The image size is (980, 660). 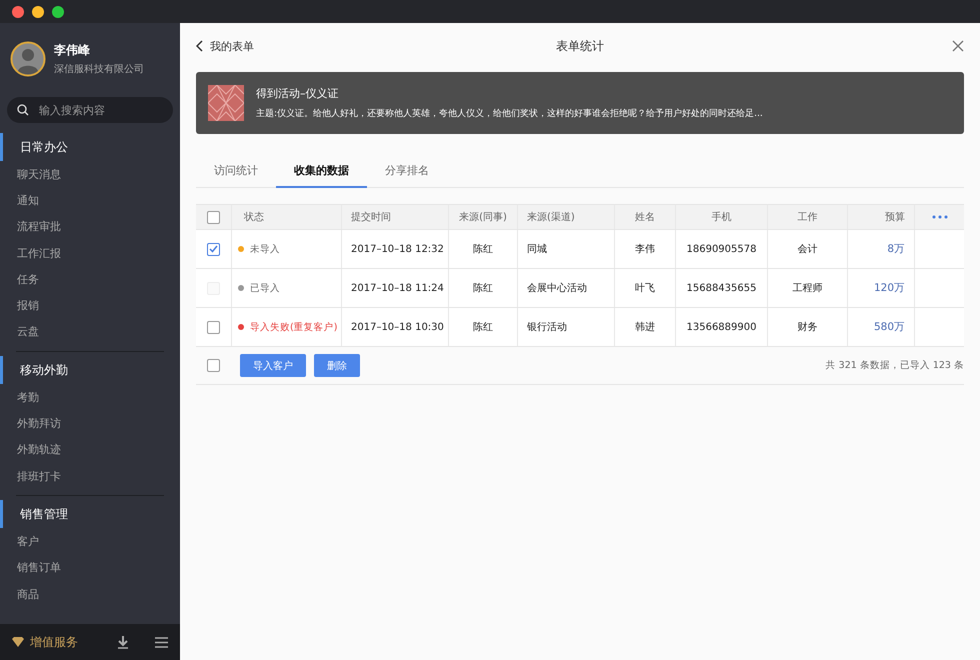 I want to click on table-cell: 会展中心活动, so click(x=566, y=288).